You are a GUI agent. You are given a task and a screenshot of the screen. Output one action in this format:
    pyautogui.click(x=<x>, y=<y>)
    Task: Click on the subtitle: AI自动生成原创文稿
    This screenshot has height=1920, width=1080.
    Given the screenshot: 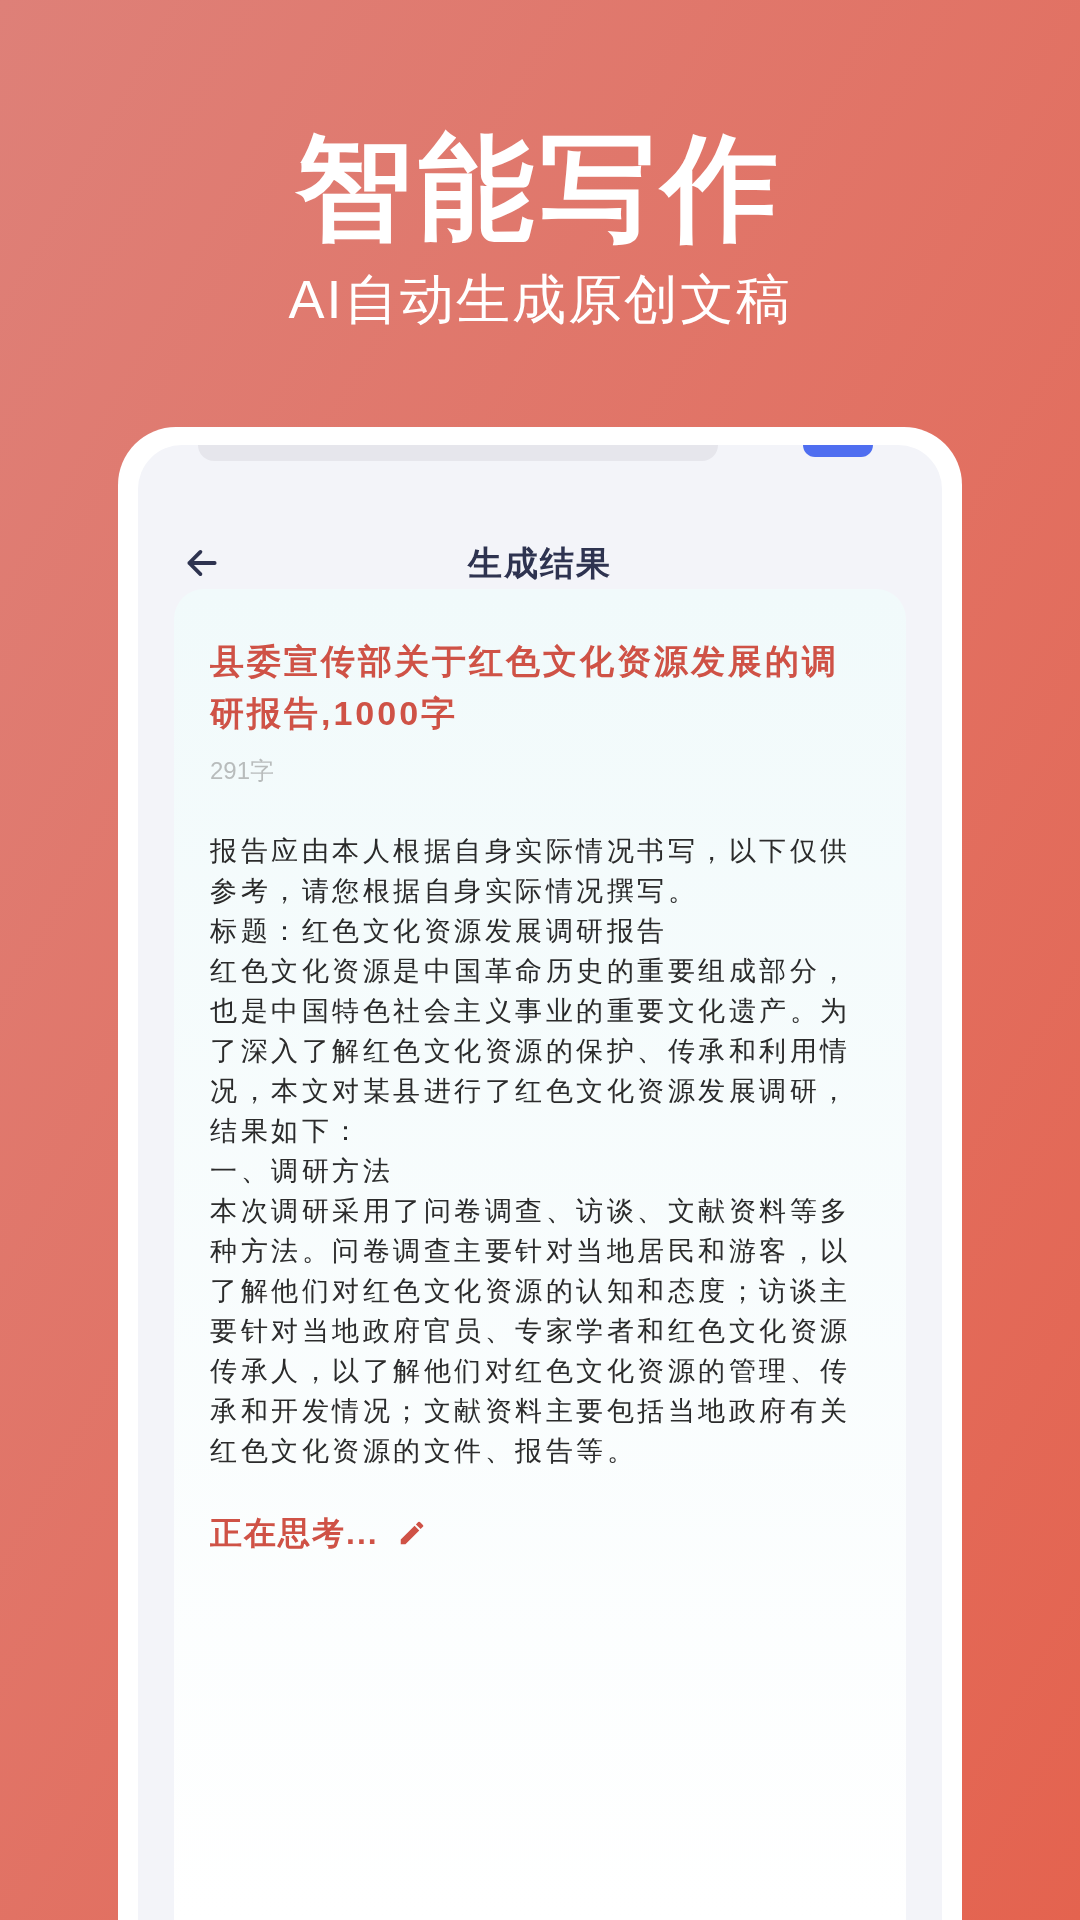 What is the action you would take?
    pyautogui.click(x=540, y=299)
    